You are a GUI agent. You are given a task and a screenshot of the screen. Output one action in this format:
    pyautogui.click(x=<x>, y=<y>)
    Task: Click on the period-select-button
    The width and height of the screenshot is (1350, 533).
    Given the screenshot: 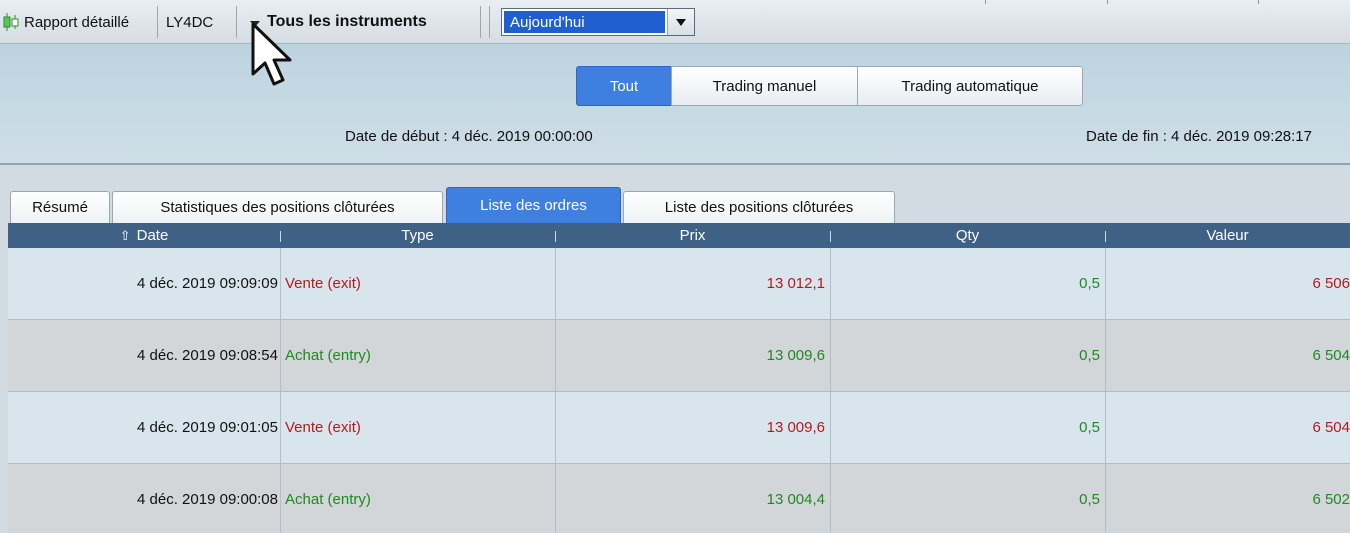 What is the action you would take?
    pyautogui.click(x=680, y=22)
    